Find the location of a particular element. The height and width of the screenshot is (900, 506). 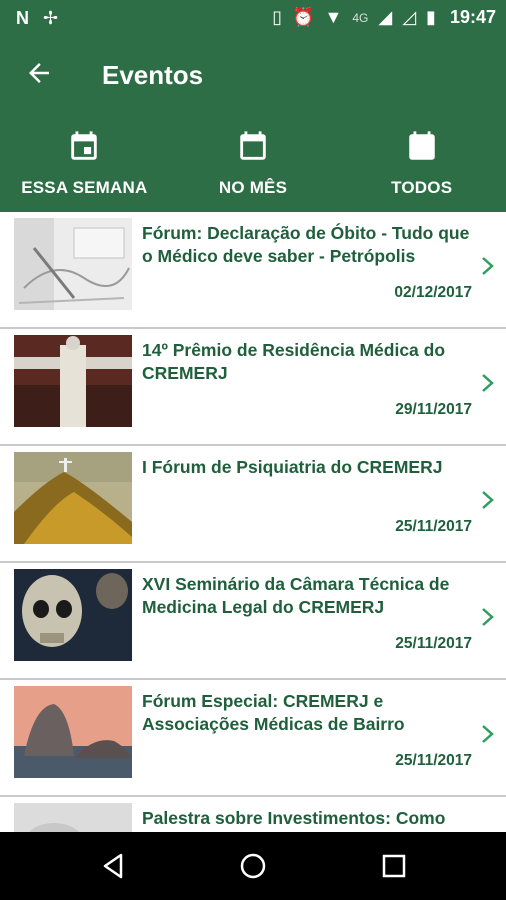

event-date: 29/11/2017 is located at coordinates (433, 409).